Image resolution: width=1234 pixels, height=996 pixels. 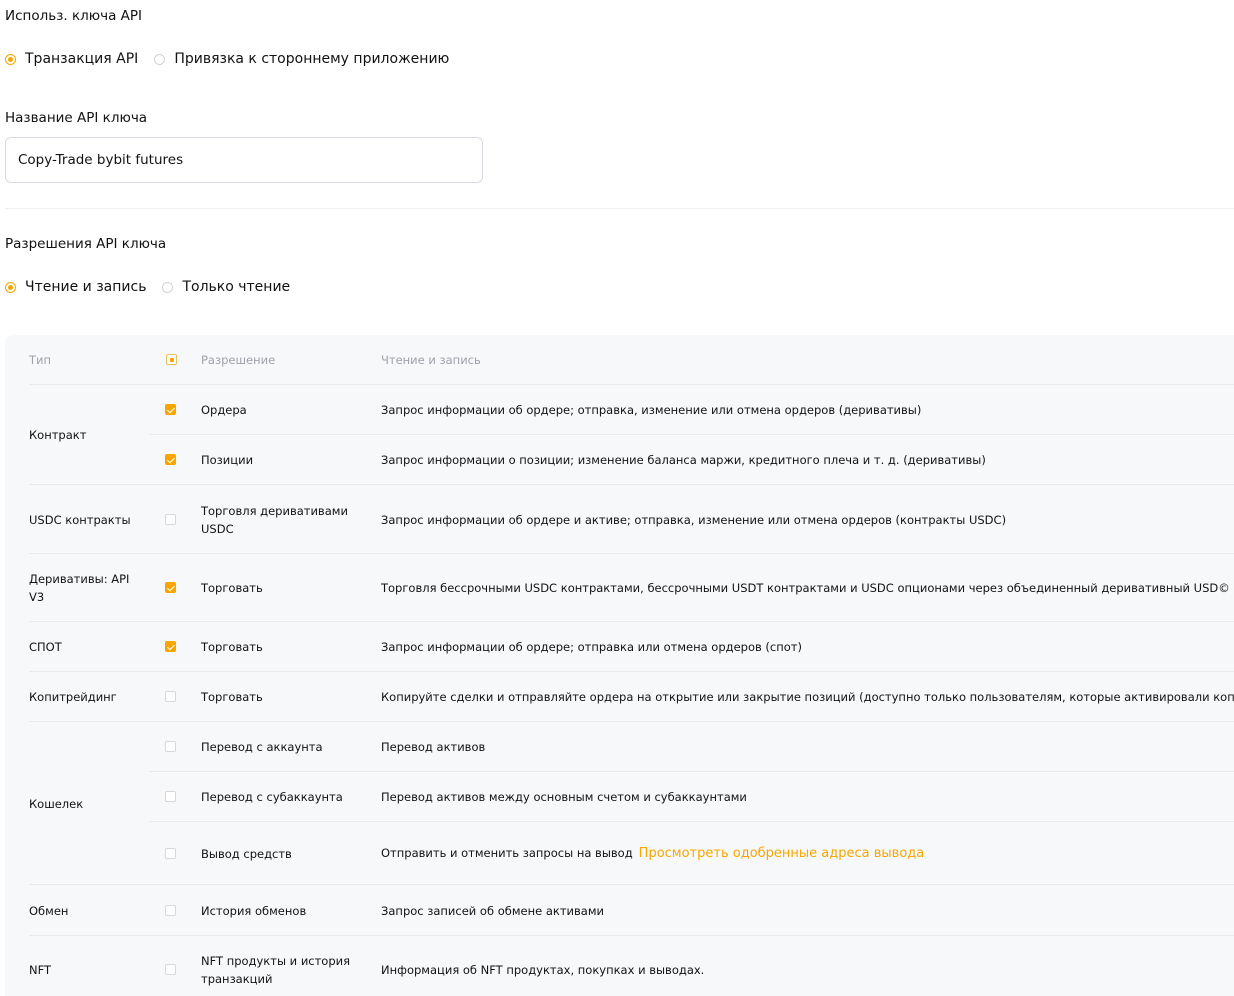 I want to click on perm-orders: Ордера, so click(x=224, y=410).